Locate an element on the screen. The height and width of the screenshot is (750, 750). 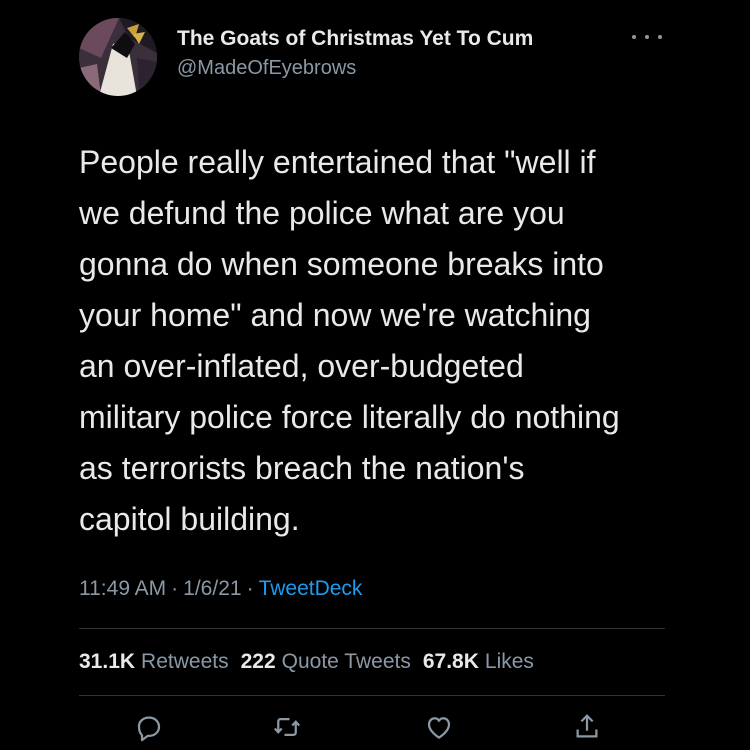
retweet-icon is located at coordinates (287, 727).